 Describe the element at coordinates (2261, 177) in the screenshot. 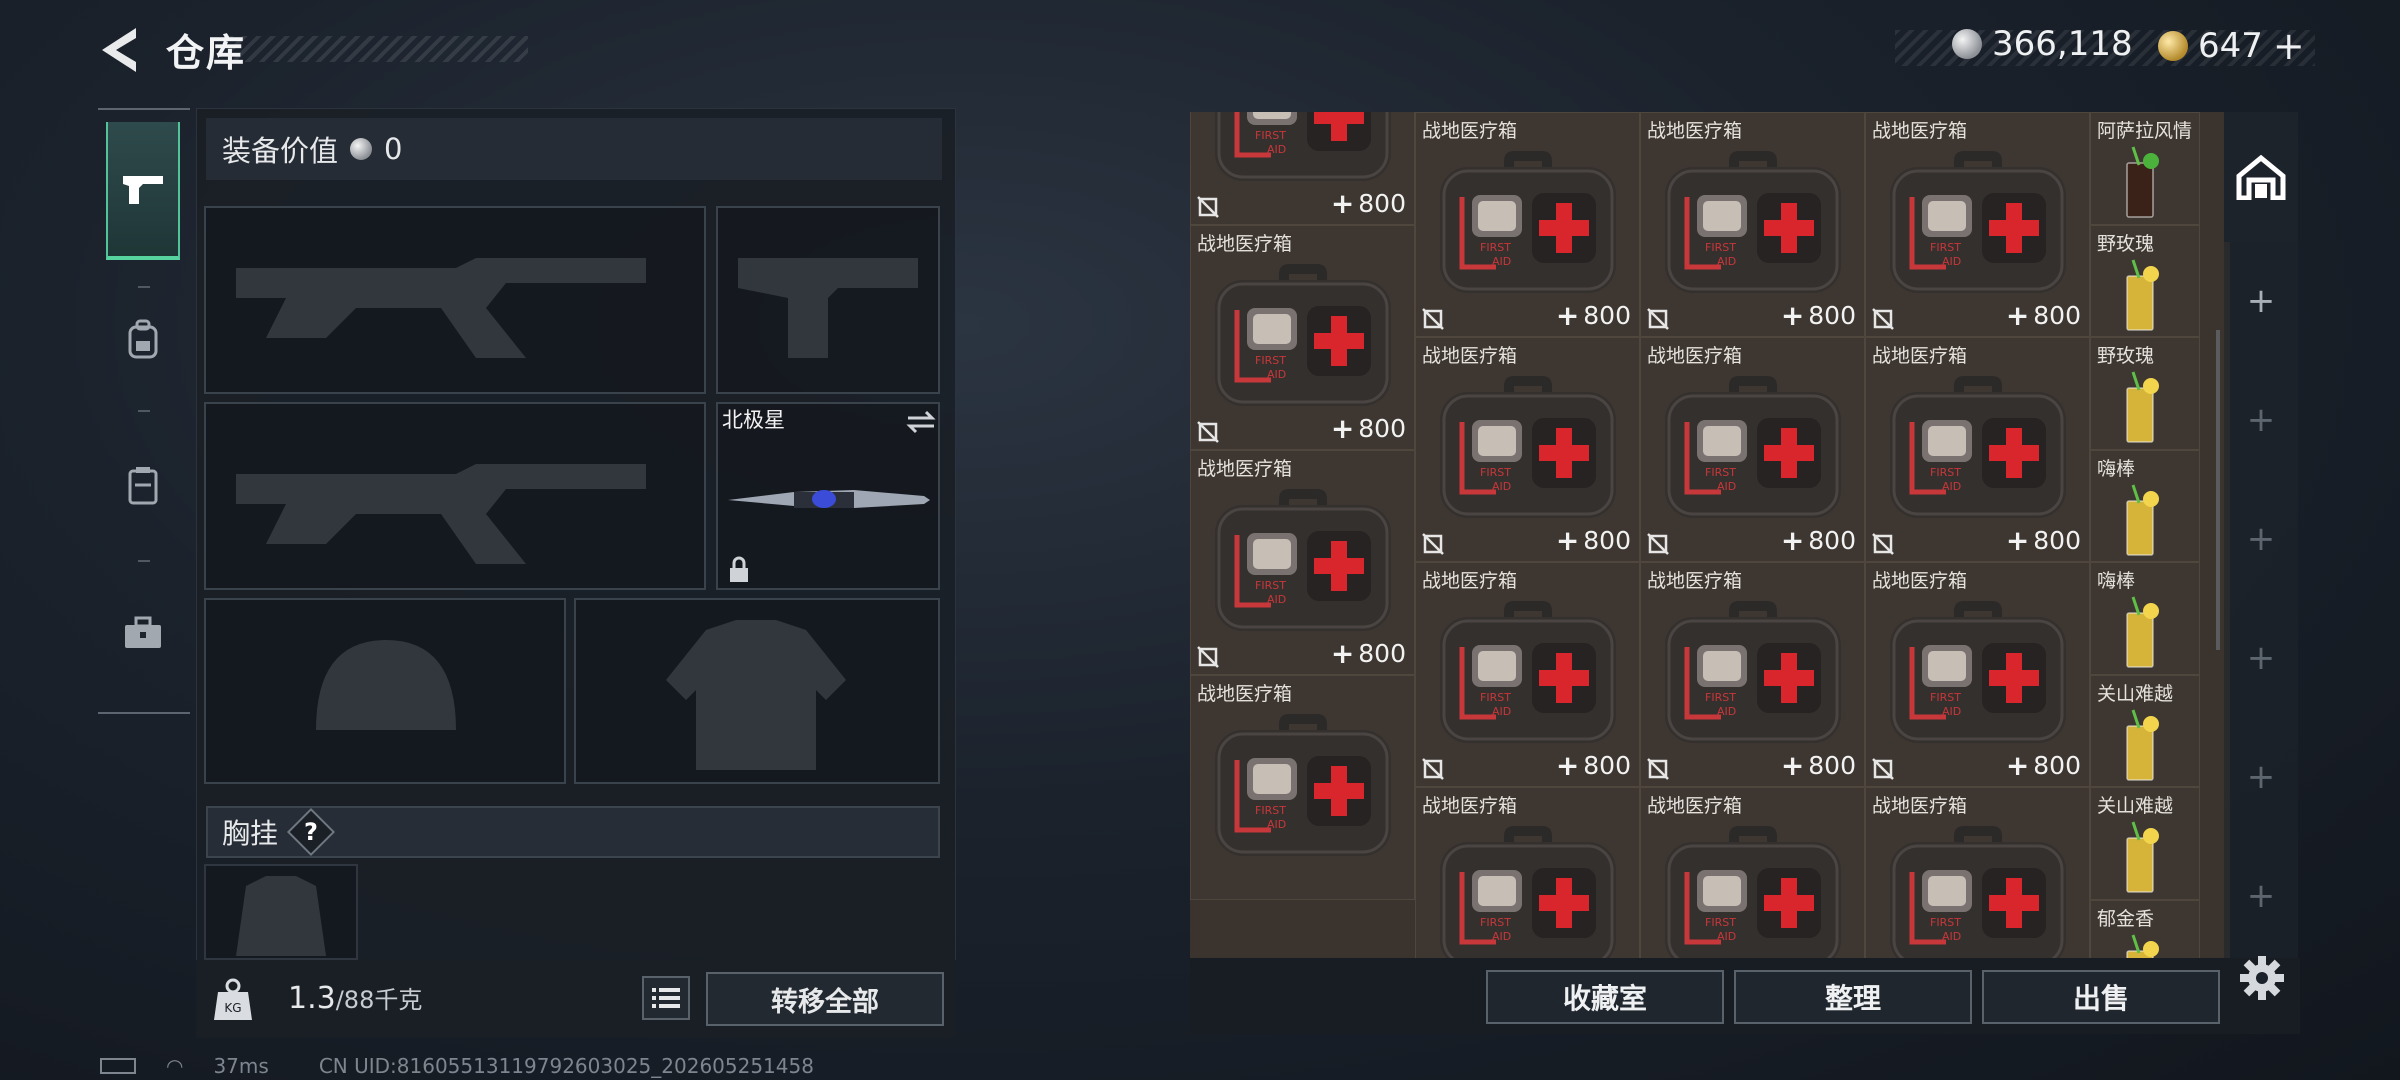

I see `storage-tab-home` at that location.